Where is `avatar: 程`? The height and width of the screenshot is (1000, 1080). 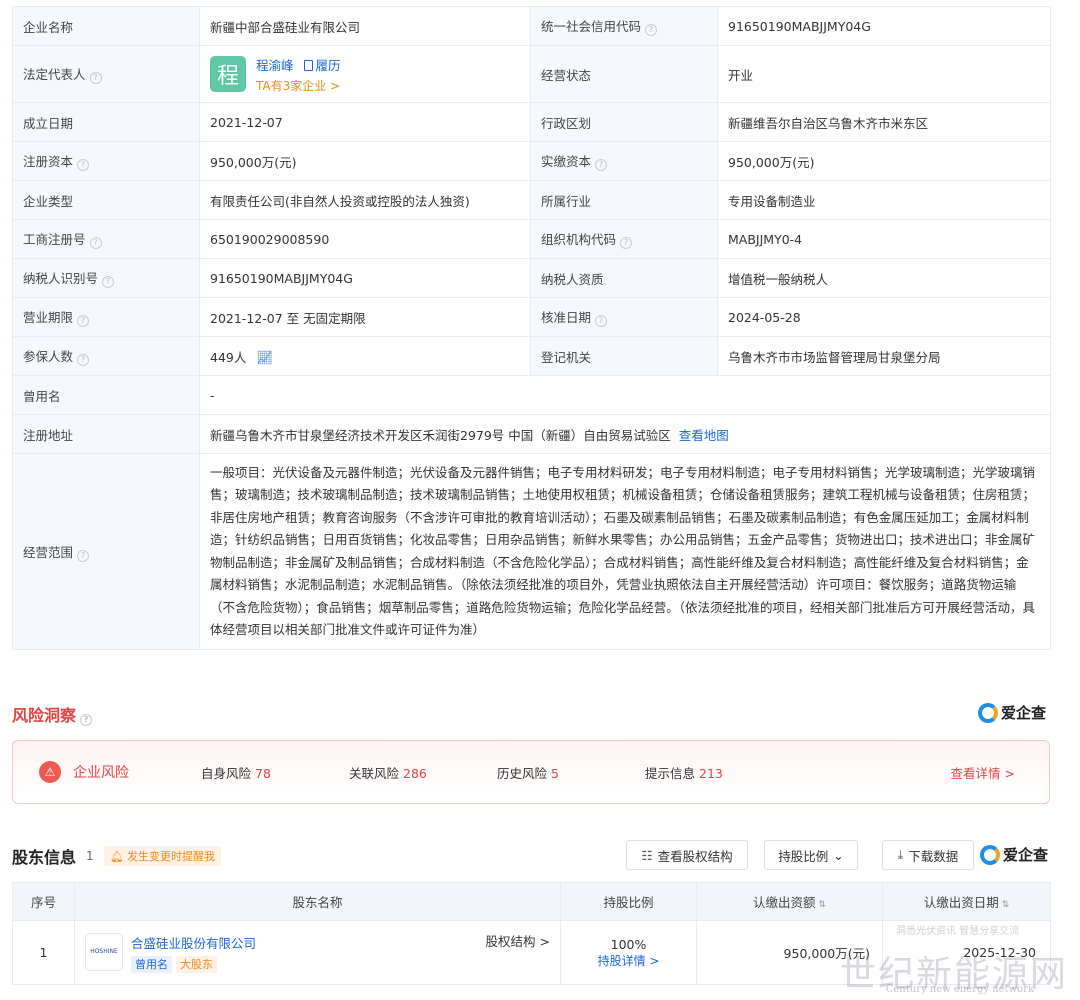 avatar: 程 is located at coordinates (228, 74).